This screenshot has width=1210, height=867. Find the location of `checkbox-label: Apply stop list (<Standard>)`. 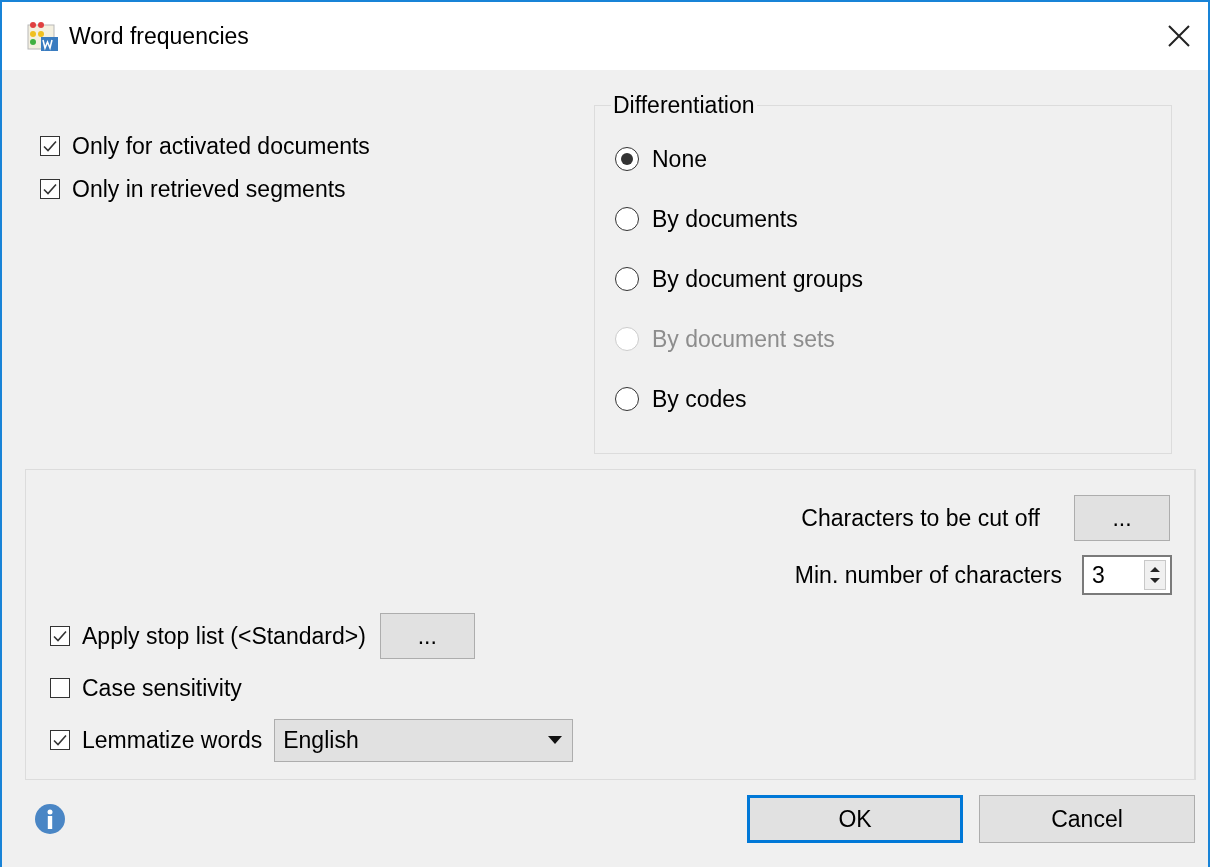

checkbox-label: Apply stop list (<Standard>) is located at coordinates (224, 636).